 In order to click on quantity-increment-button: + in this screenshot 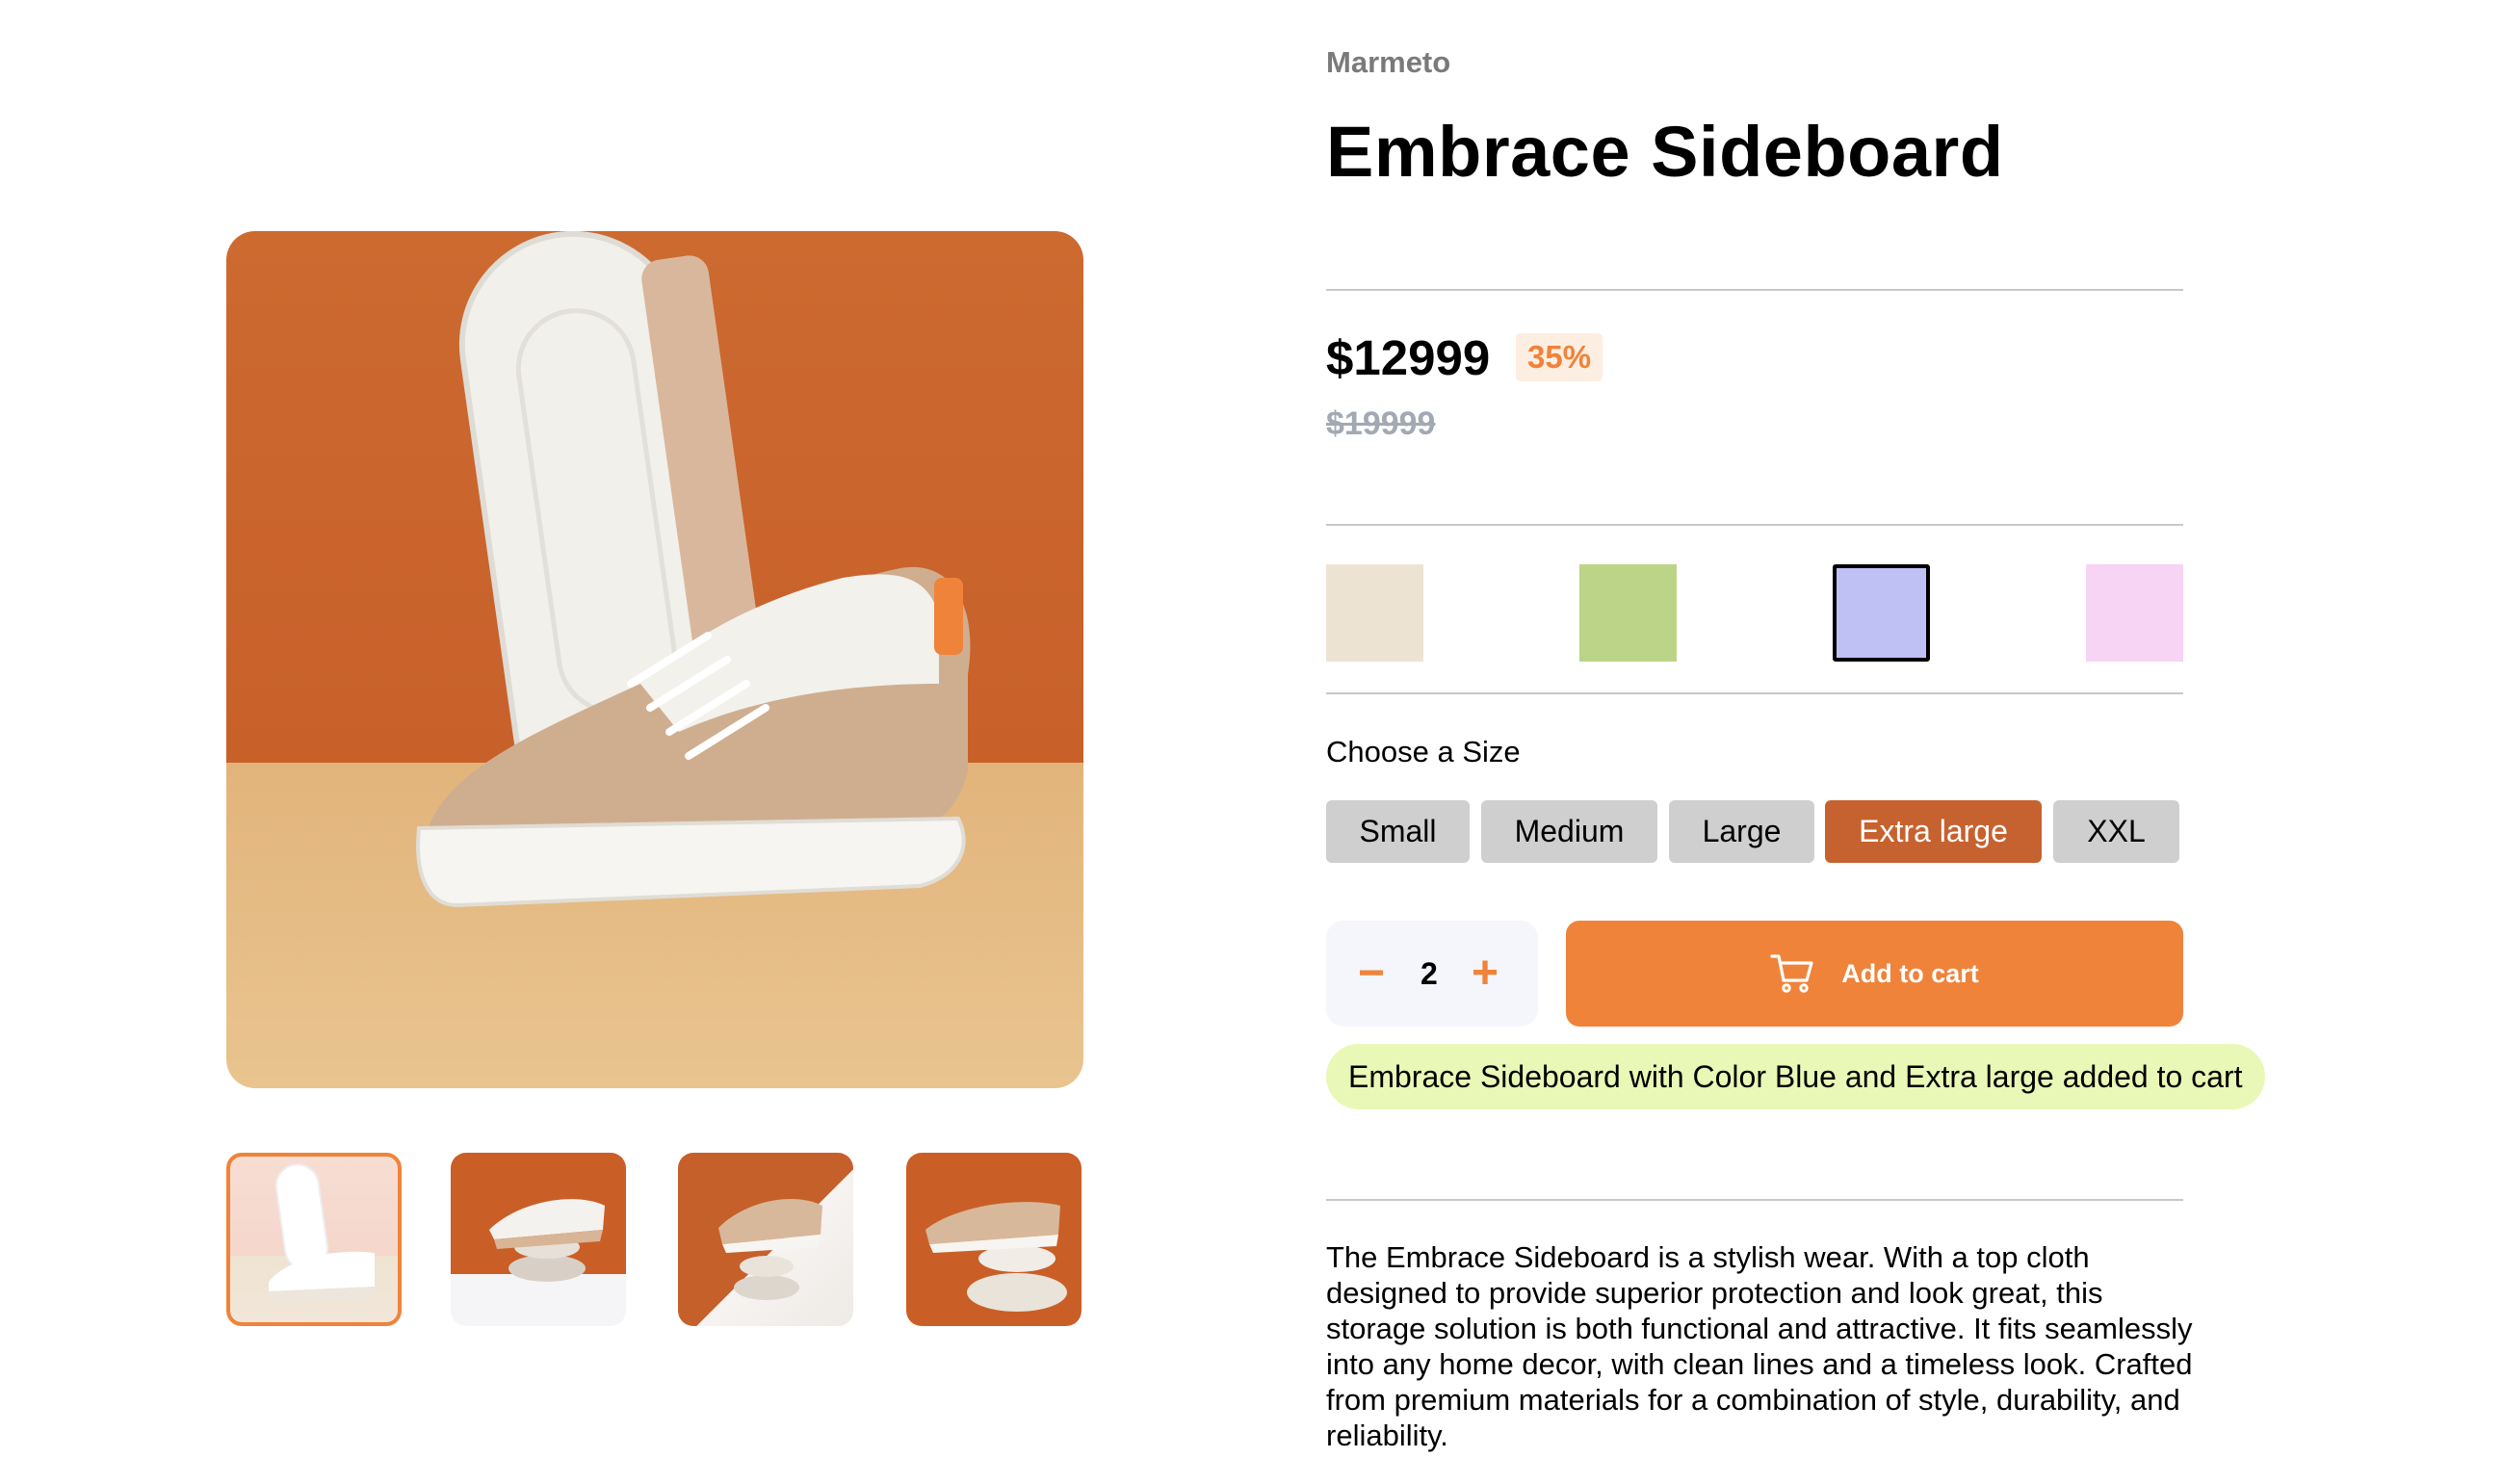, I will do `click(1485, 974)`.